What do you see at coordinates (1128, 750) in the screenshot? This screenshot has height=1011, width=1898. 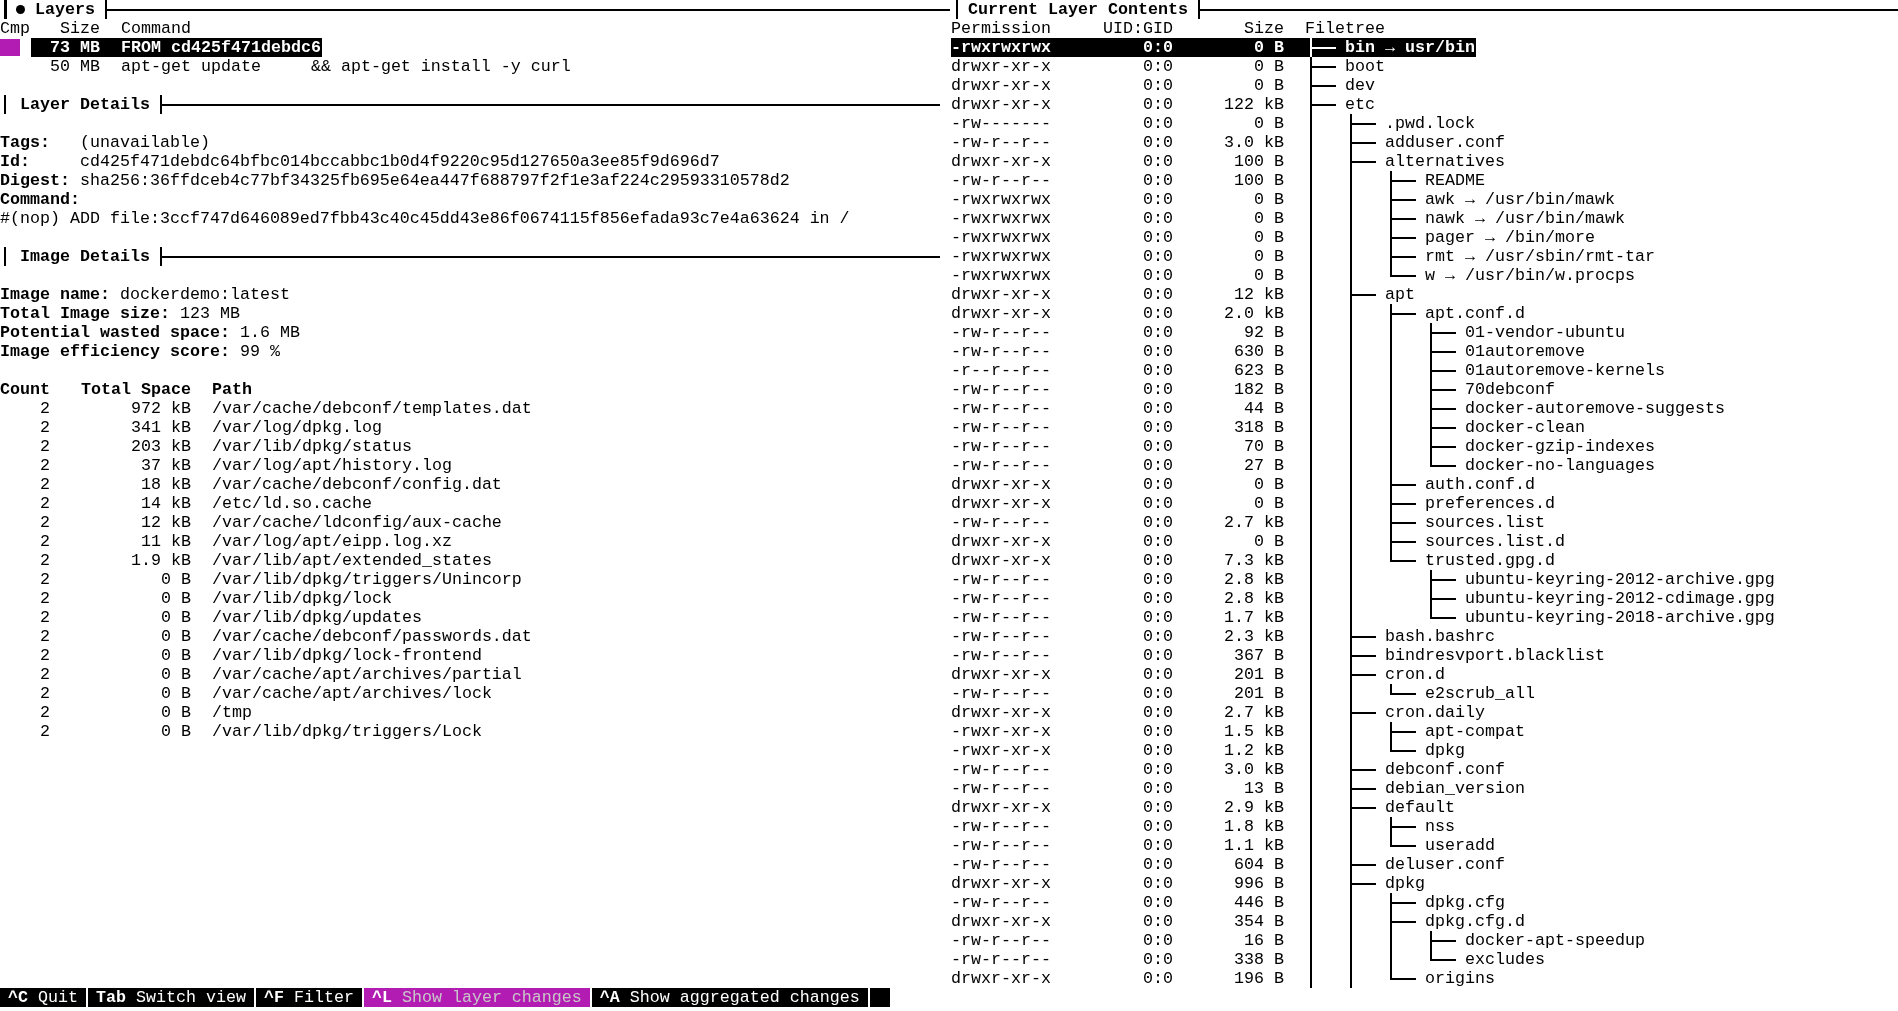 I see `file-row: -rwxr-xr-x 0:0 1.2 kB` at bounding box center [1128, 750].